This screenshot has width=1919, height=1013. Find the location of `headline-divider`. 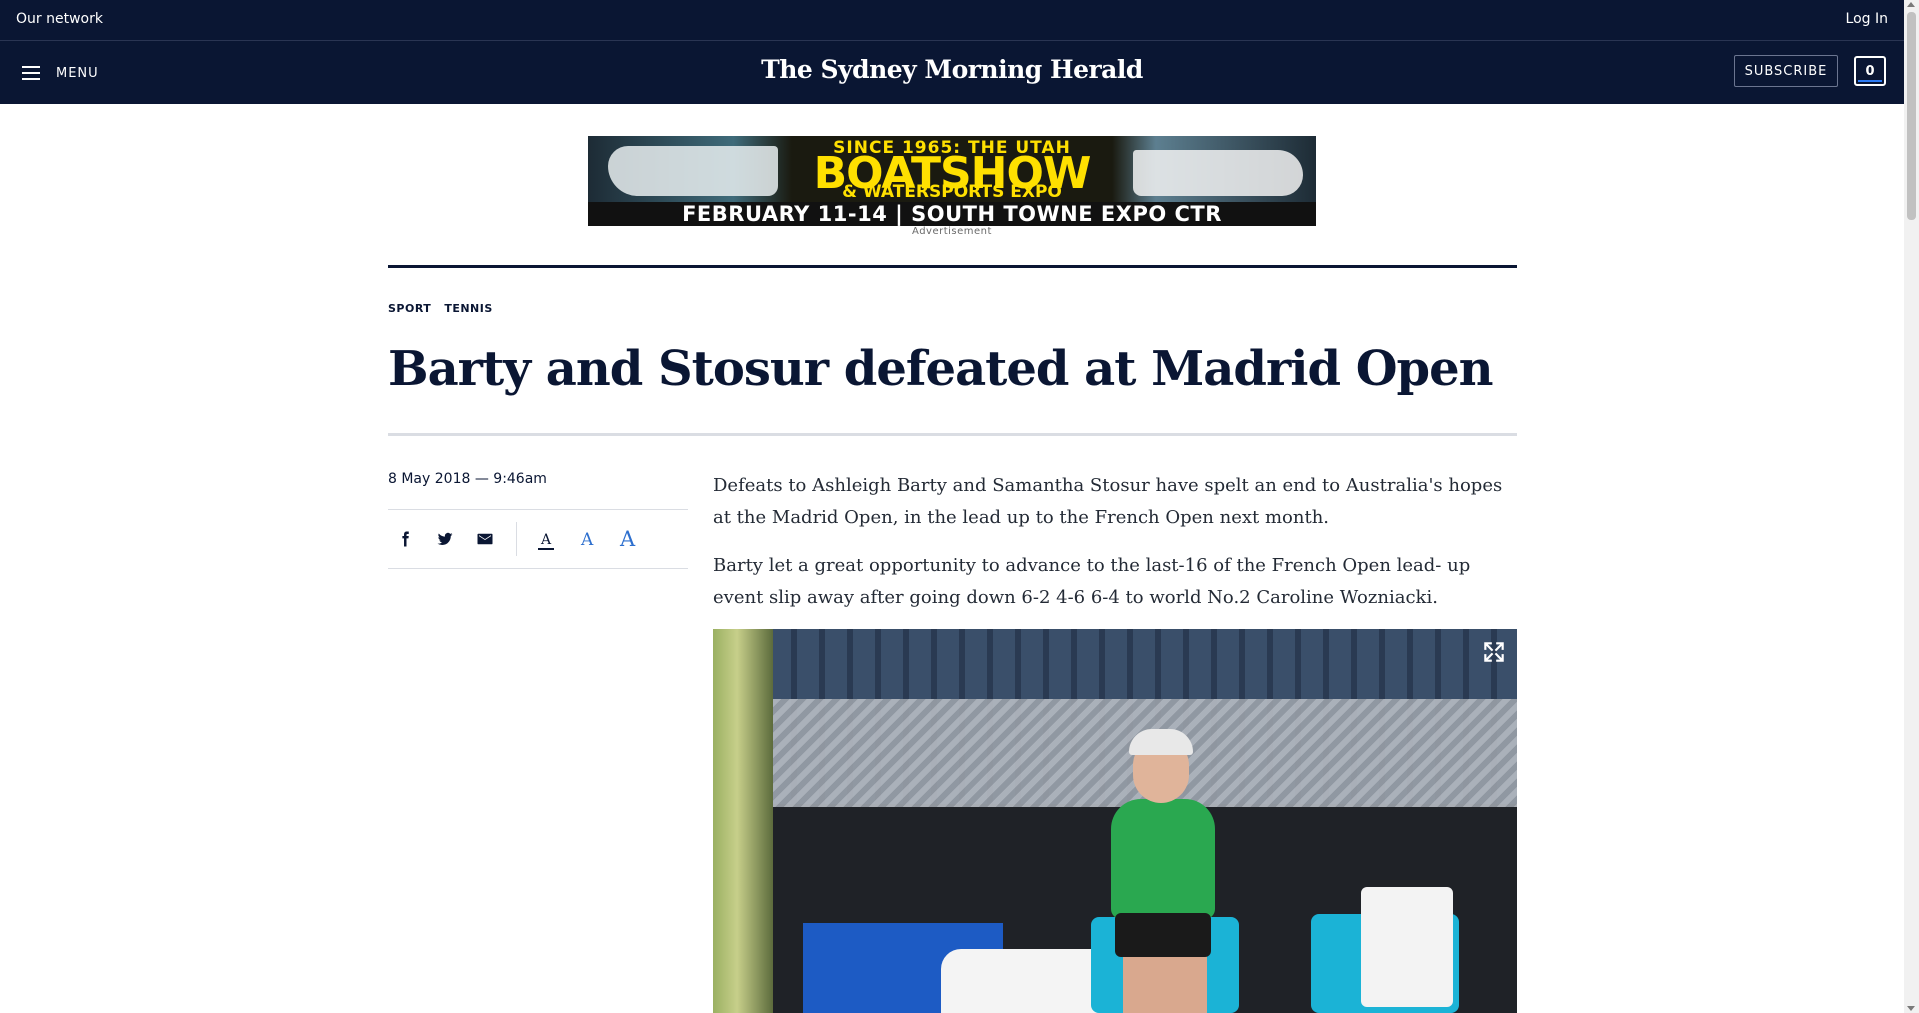

headline-divider is located at coordinates (952, 434).